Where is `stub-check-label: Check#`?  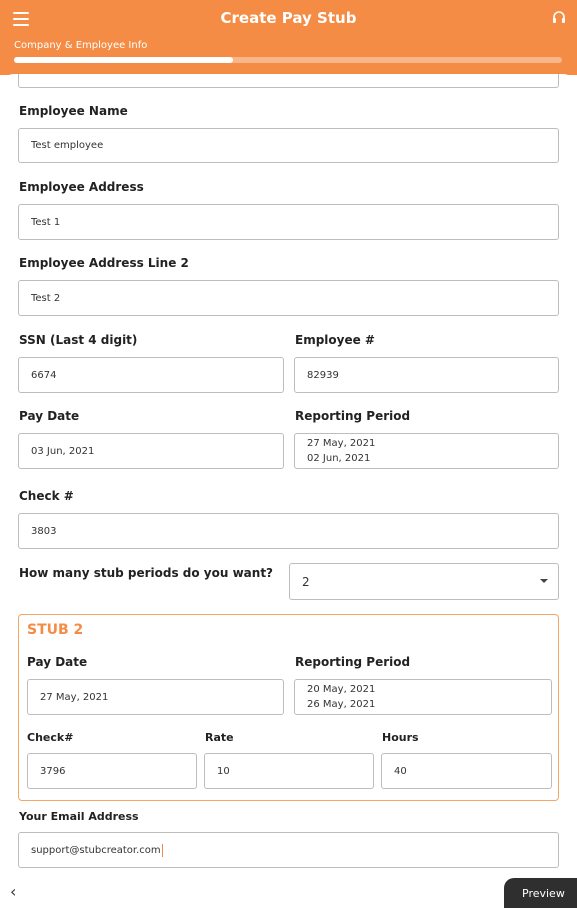 stub-check-label: Check# is located at coordinates (50, 737).